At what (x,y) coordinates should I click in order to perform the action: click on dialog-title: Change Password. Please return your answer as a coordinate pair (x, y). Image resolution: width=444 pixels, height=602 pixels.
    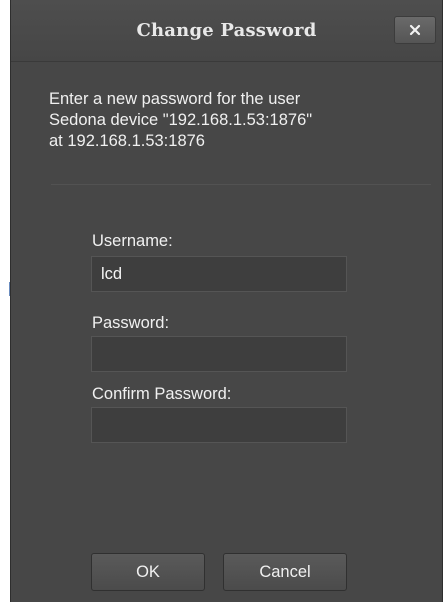
    Looking at the image, I should click on (226, 30).